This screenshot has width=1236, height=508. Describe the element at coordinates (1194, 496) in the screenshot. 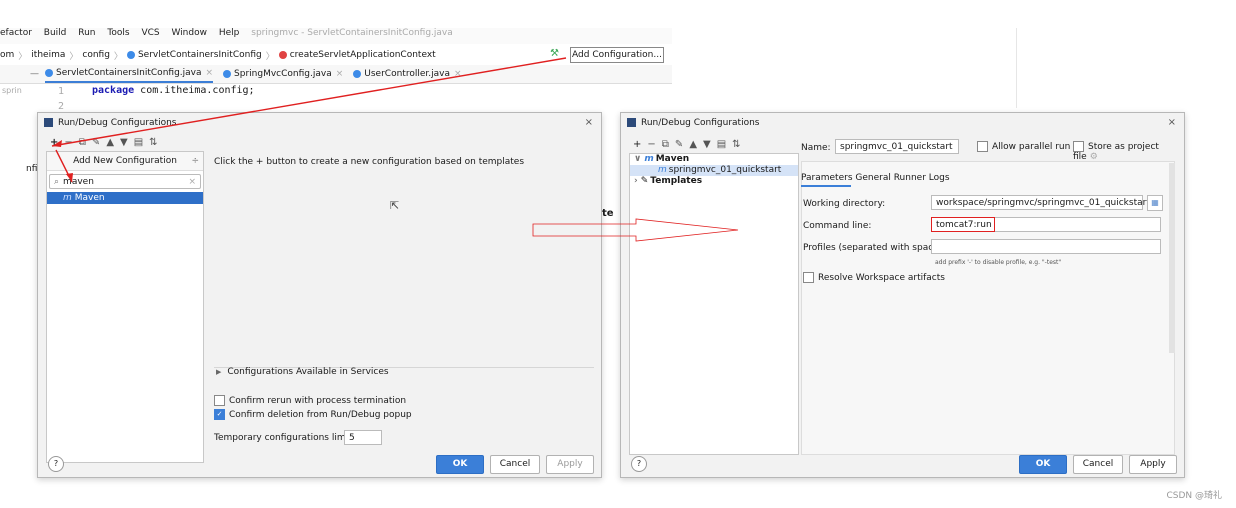

I see `watermark: CSDN @琦礼` at that location.